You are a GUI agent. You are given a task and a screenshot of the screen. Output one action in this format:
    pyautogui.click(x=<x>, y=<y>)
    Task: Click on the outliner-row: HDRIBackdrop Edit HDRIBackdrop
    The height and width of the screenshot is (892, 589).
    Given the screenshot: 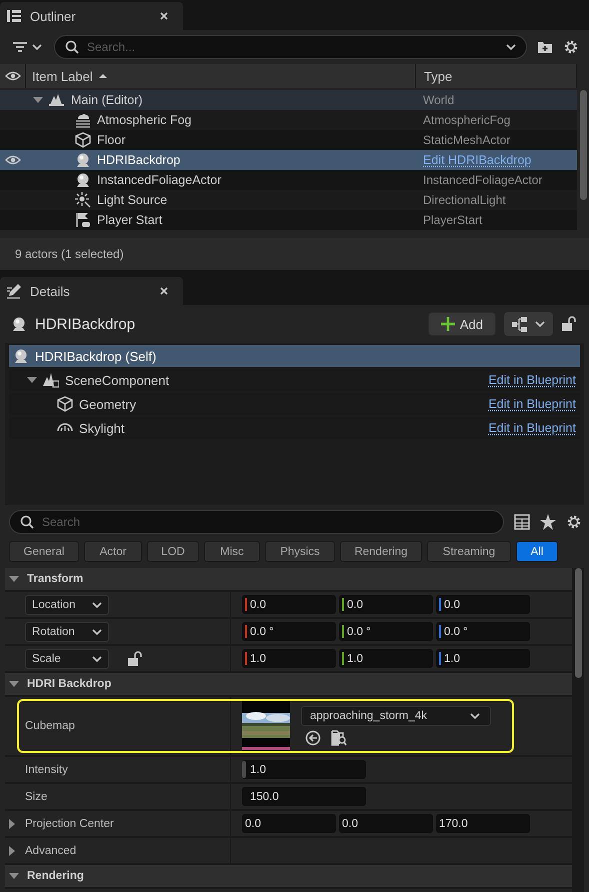 What is the action you would take?
    pyautogui.click(x=288, y=160)
    